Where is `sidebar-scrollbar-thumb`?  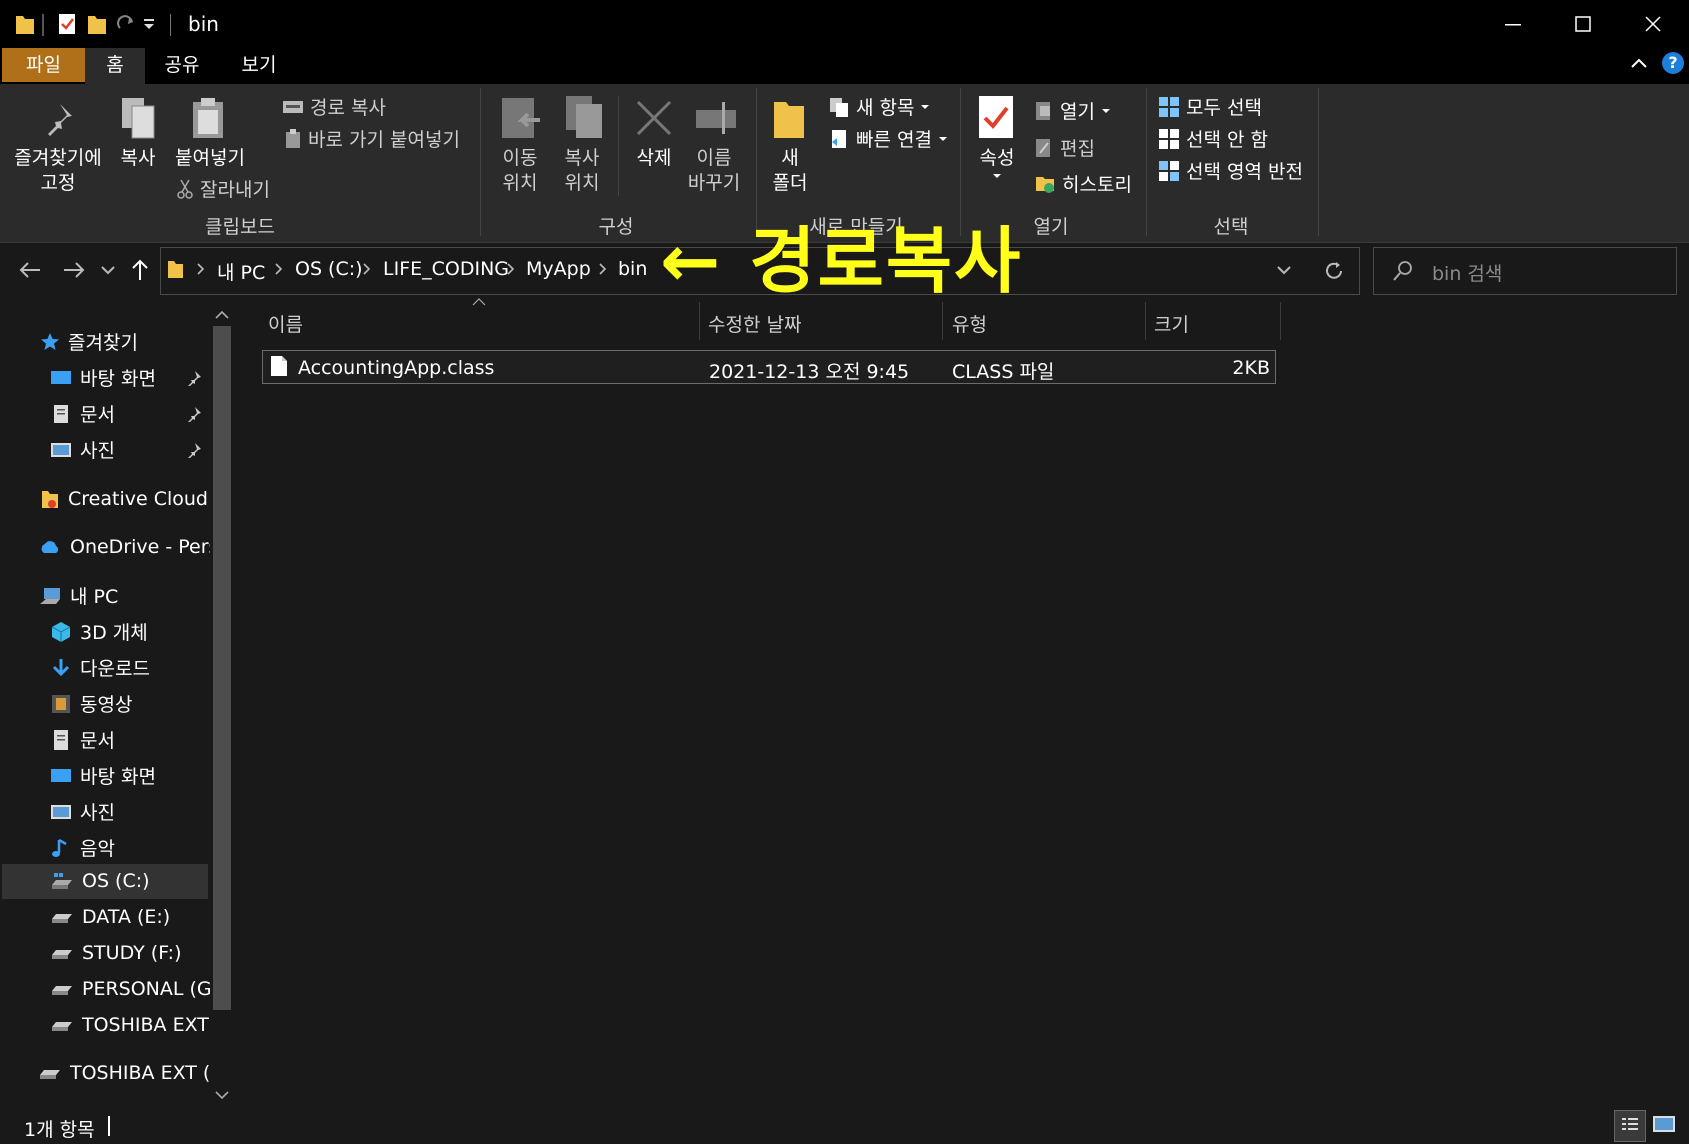
sidebar-scrollbar-thumb is located at coordinates (222, 668).